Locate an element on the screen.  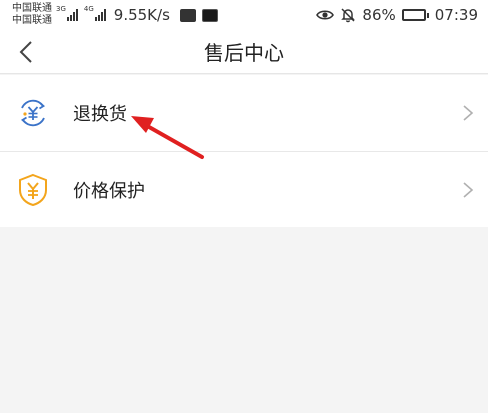
price-protection-shield-icon is located at coordinates (33, 189).